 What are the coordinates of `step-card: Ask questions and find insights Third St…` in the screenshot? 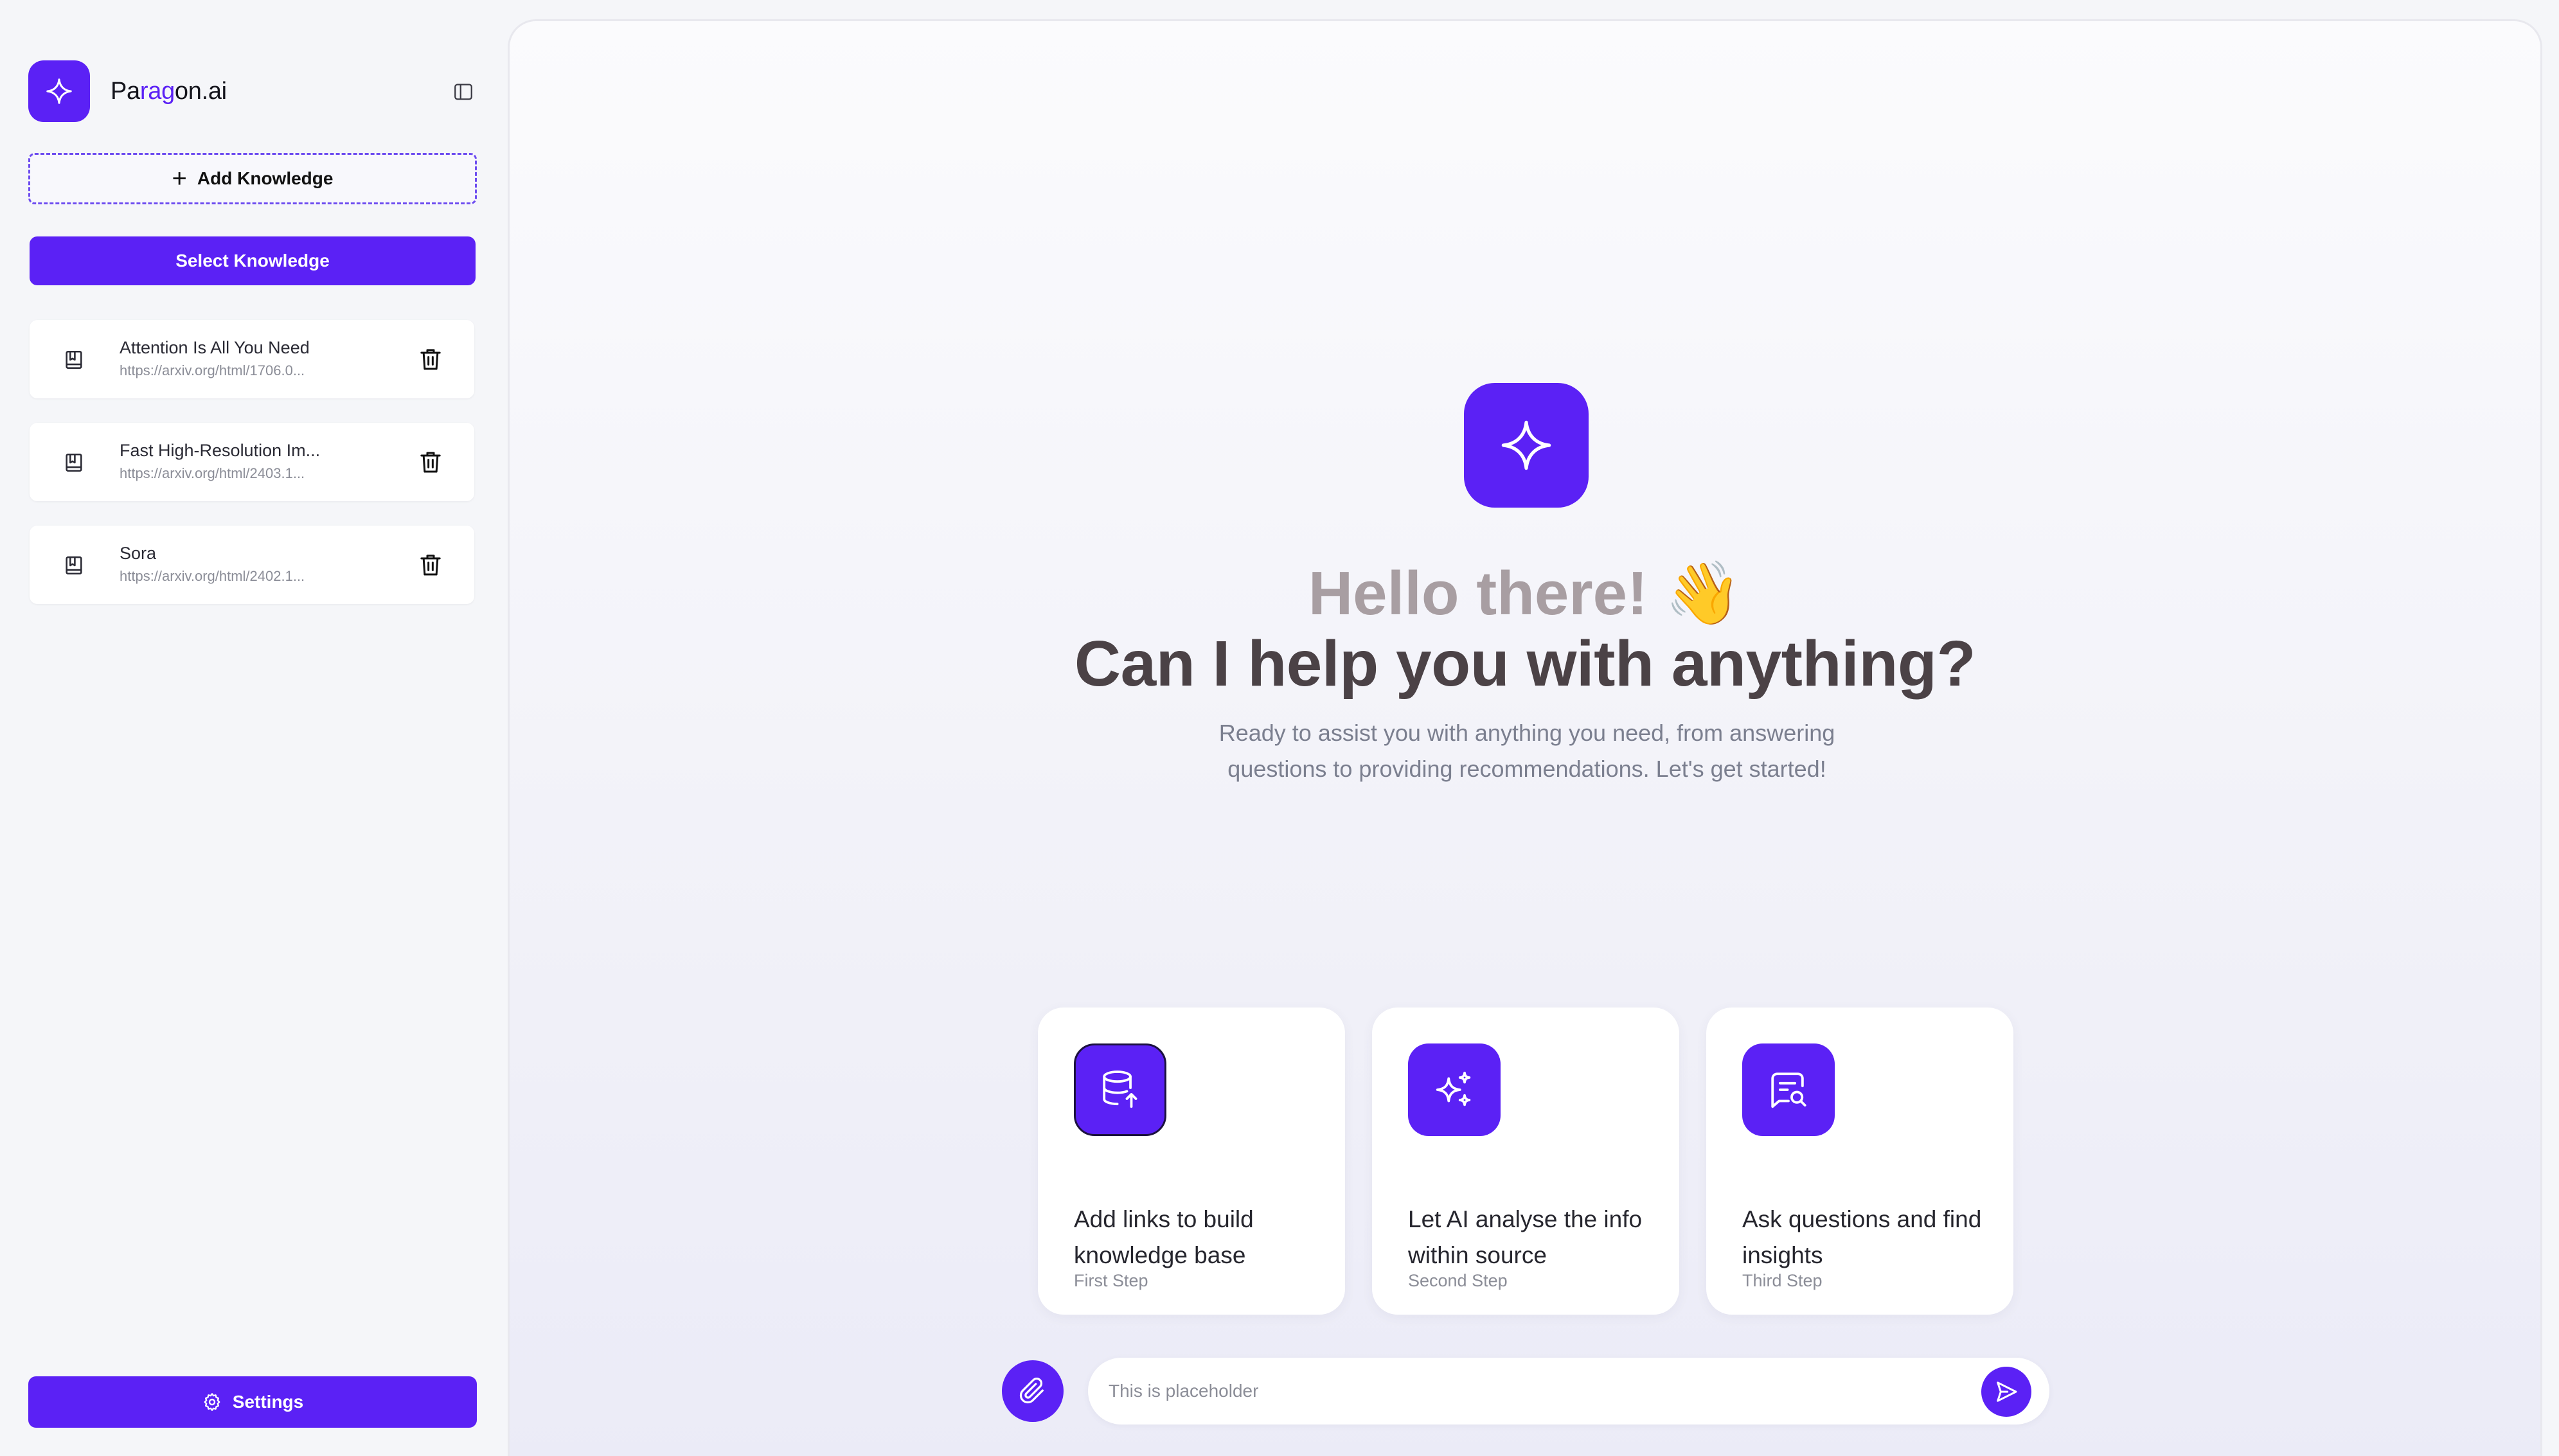 It's located at (1860, 1162).